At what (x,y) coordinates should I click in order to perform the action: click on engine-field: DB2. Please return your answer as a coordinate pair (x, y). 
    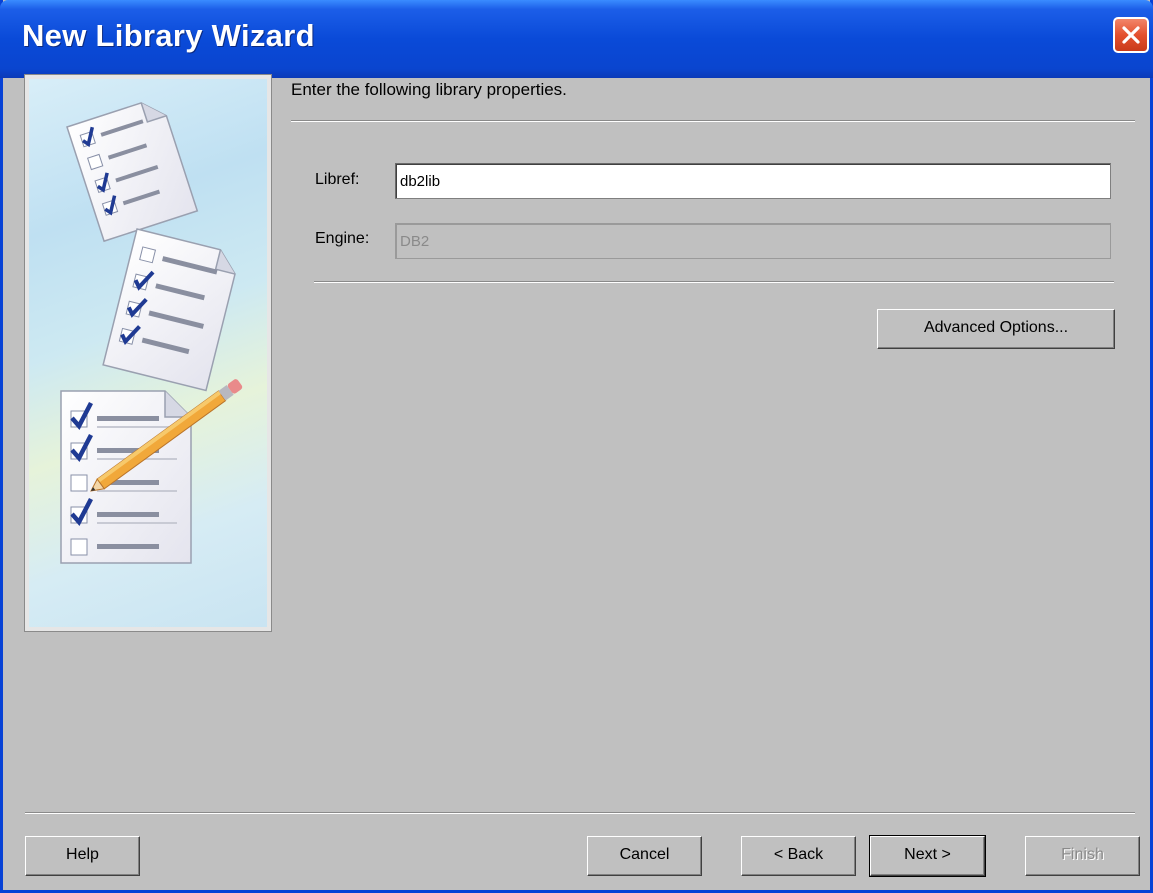
    Looking at the image, I should click on (753, 241).